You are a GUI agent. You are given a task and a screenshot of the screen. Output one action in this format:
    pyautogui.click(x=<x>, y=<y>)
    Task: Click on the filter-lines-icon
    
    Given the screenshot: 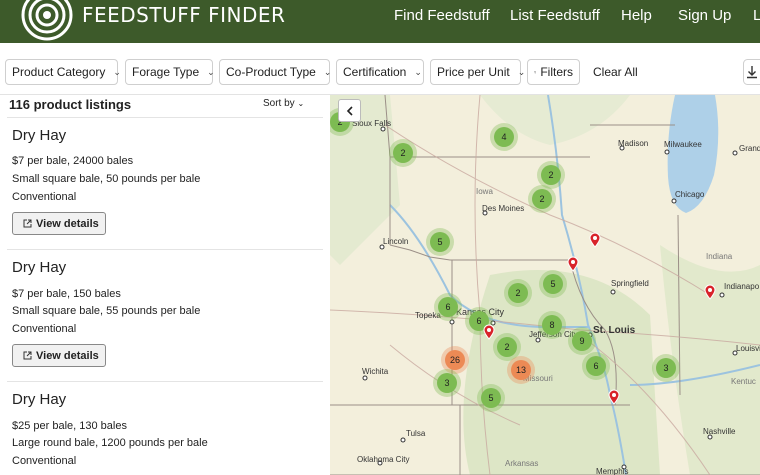 What is the action you would take?
    pyautogui.click(x=535, y=72)
    